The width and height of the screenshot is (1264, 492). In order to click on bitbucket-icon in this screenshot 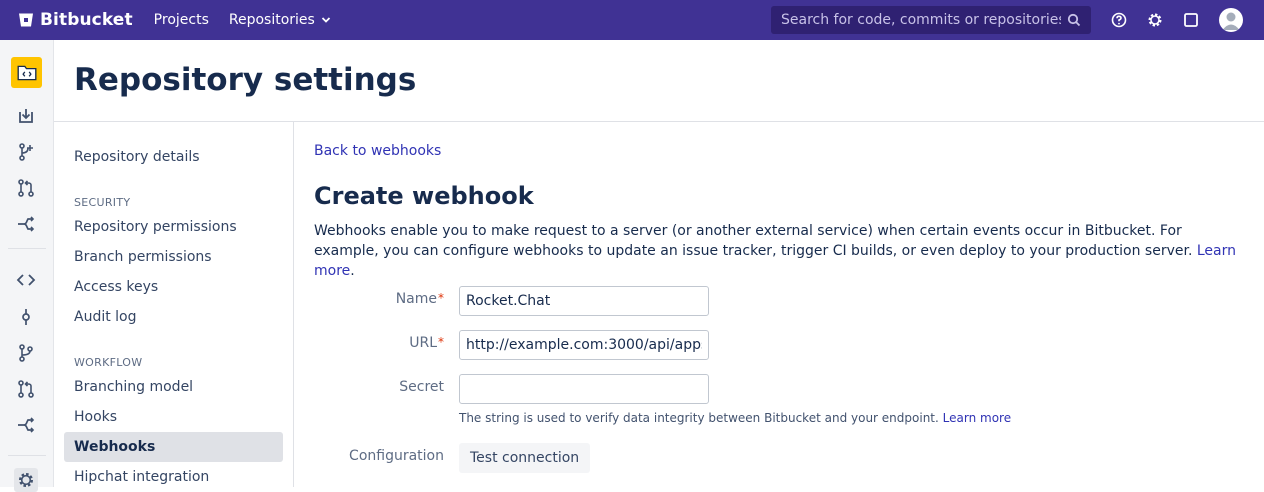, I will do `click(26, 20)`.